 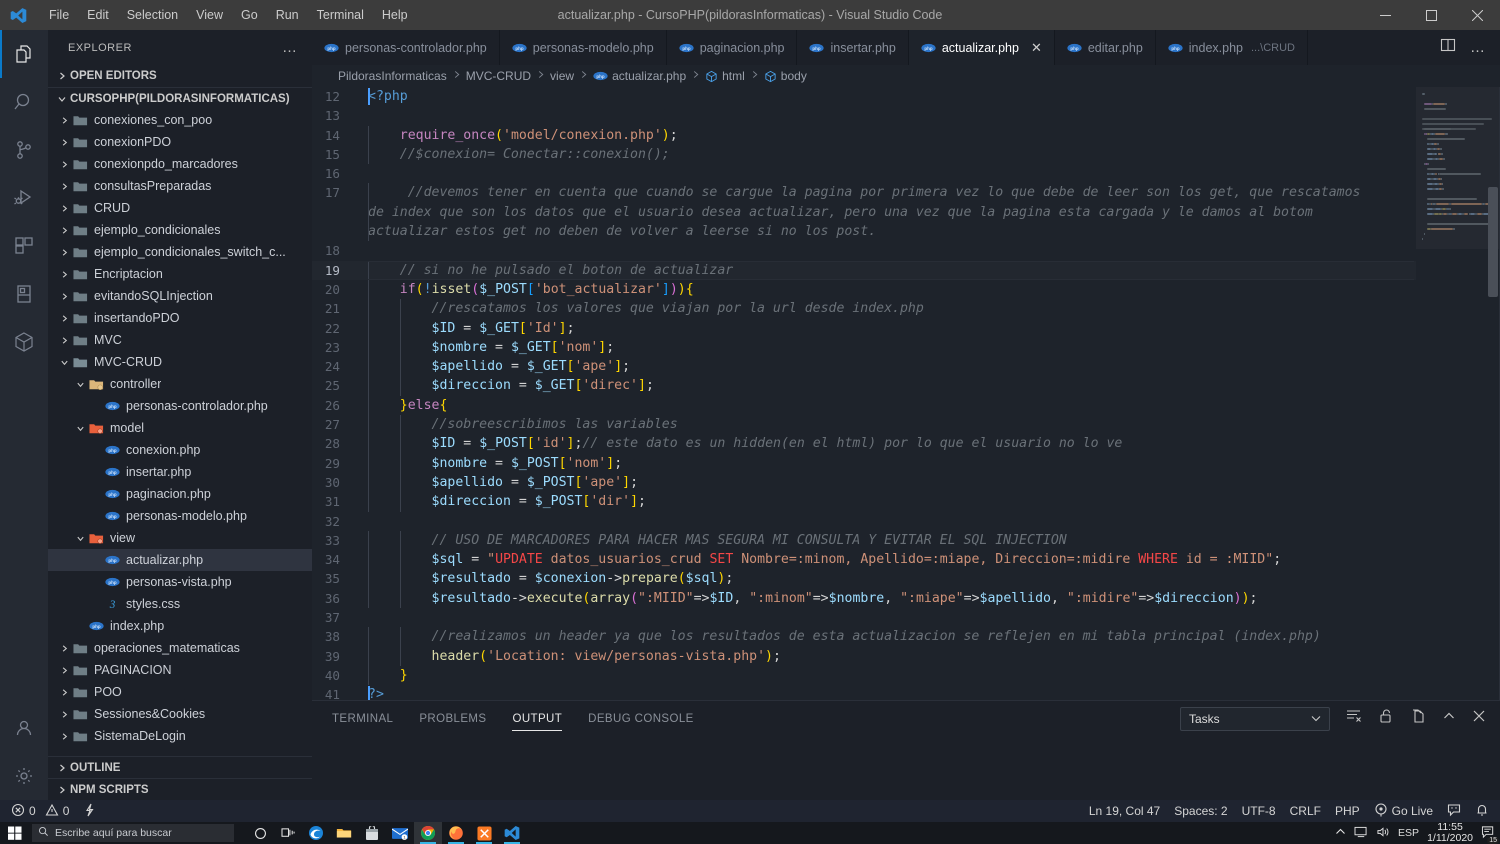 What do you see at coordinates (180, 648) in the screenshot?
I see `tree-item-operaciones-matematicas: operaciones_matematicas` at bounding box center [180, 648].